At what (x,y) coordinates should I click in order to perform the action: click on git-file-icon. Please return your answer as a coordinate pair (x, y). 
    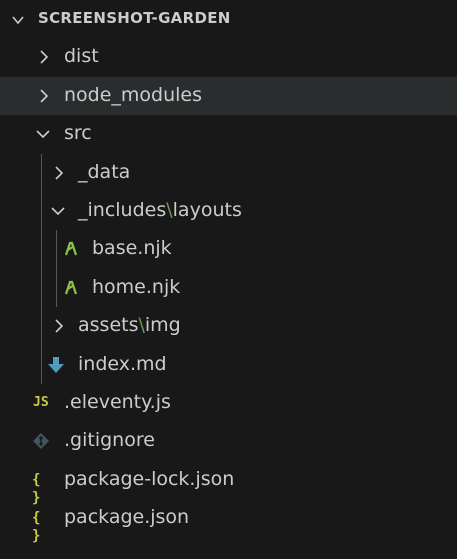
    Looking at the image, I should click on (41, 441).